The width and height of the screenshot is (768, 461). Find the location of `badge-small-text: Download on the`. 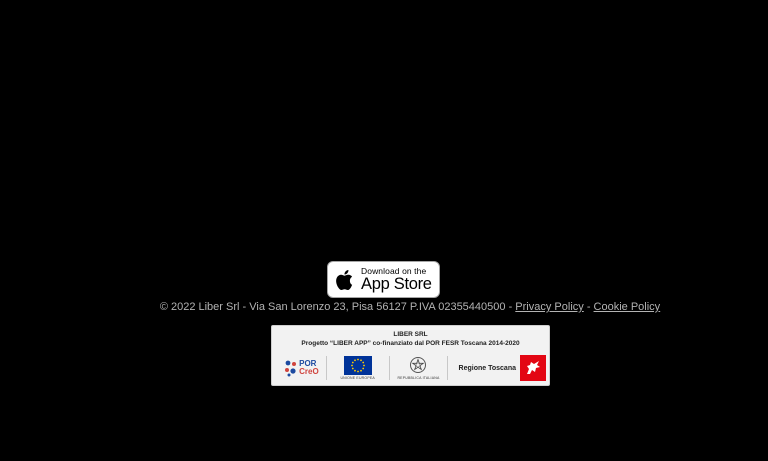

badge-small-text: Download on the is located at coordinates (394, 270).